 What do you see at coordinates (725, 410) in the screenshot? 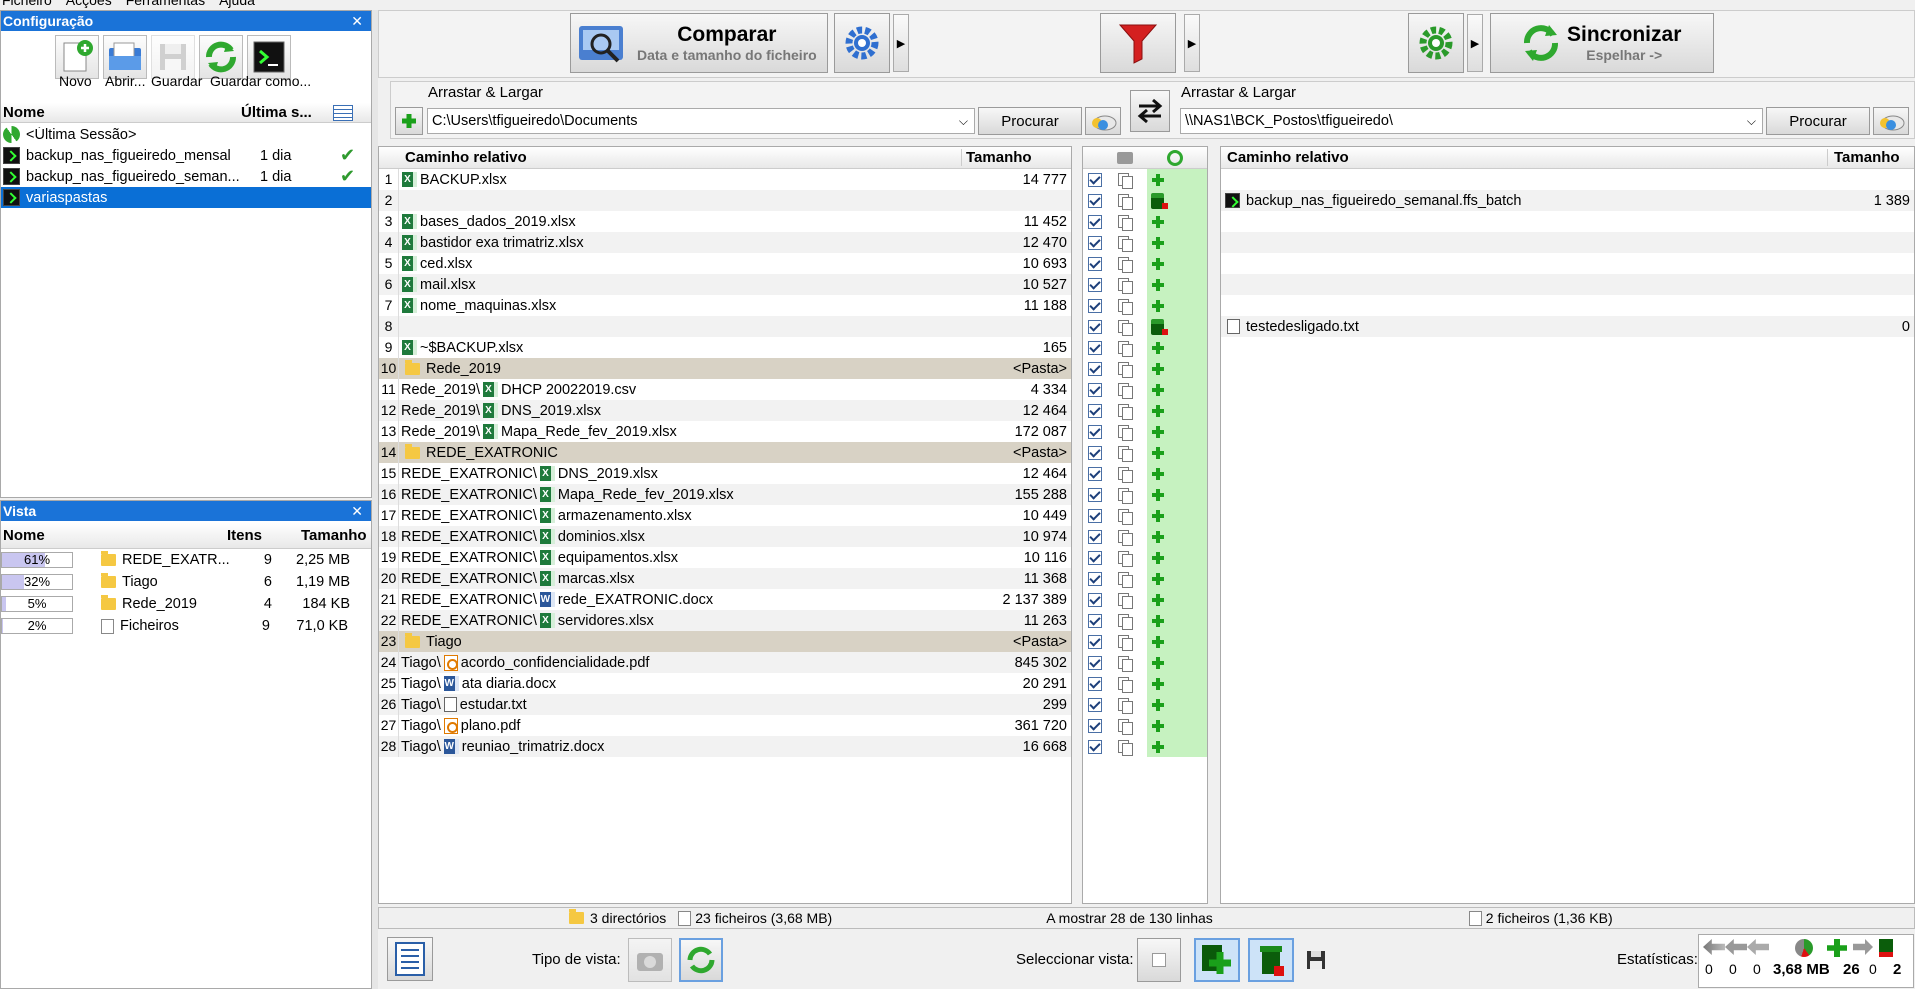
I see `table-row: 12 Rede_2019\ X DNS_2019.xlsx 12 464` at bounding box center [725, 410].